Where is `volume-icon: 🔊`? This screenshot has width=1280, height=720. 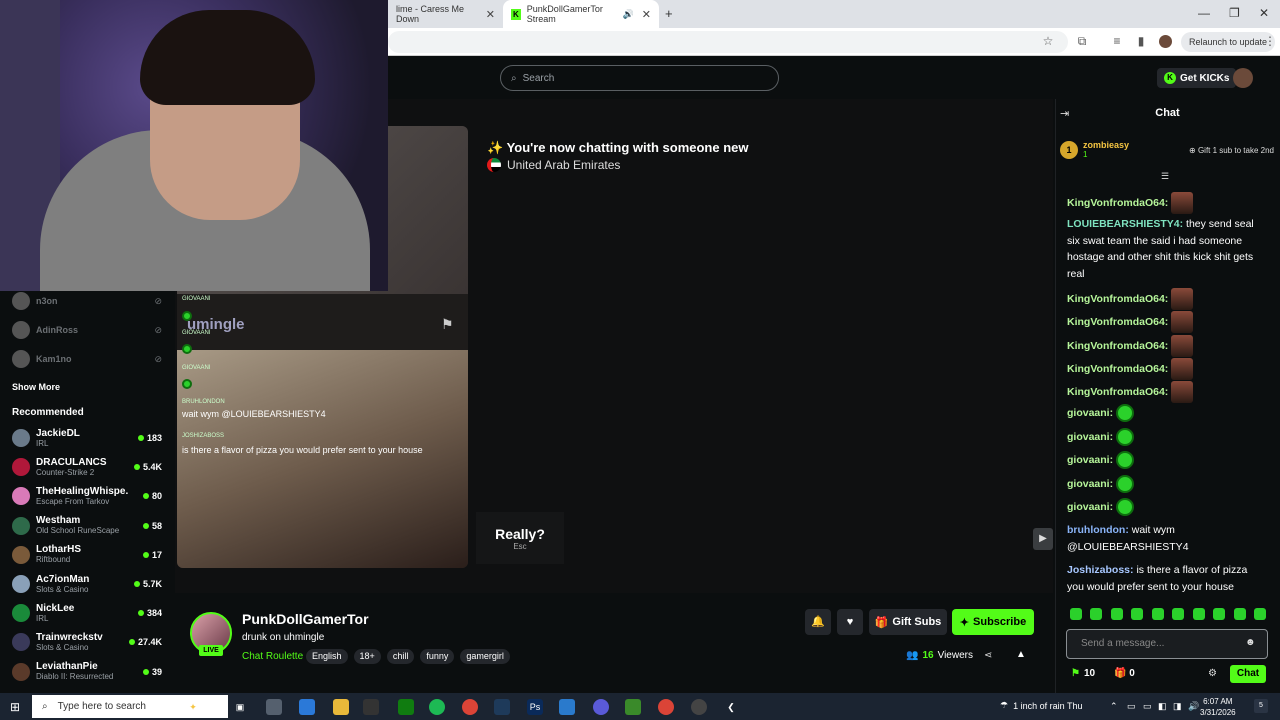 volume-icon: 🔊 is located at coordinates (1193, 706).